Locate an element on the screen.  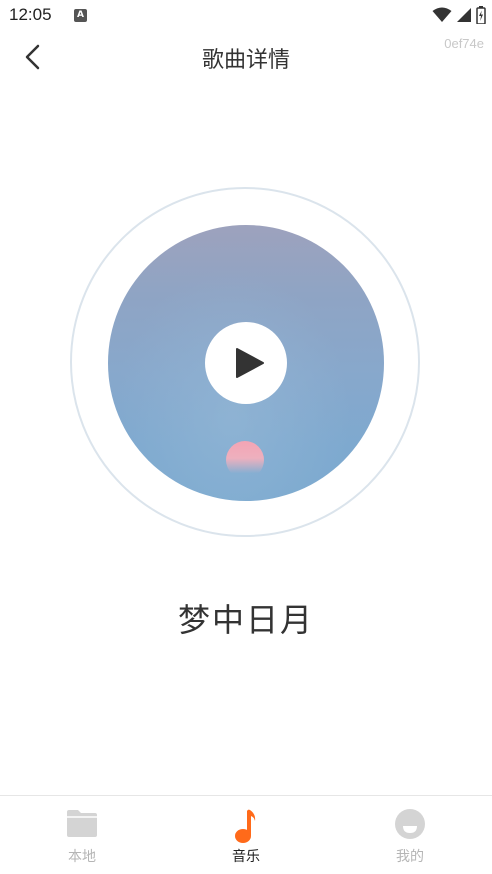
profile-icon is located at coordinates (410, 824).